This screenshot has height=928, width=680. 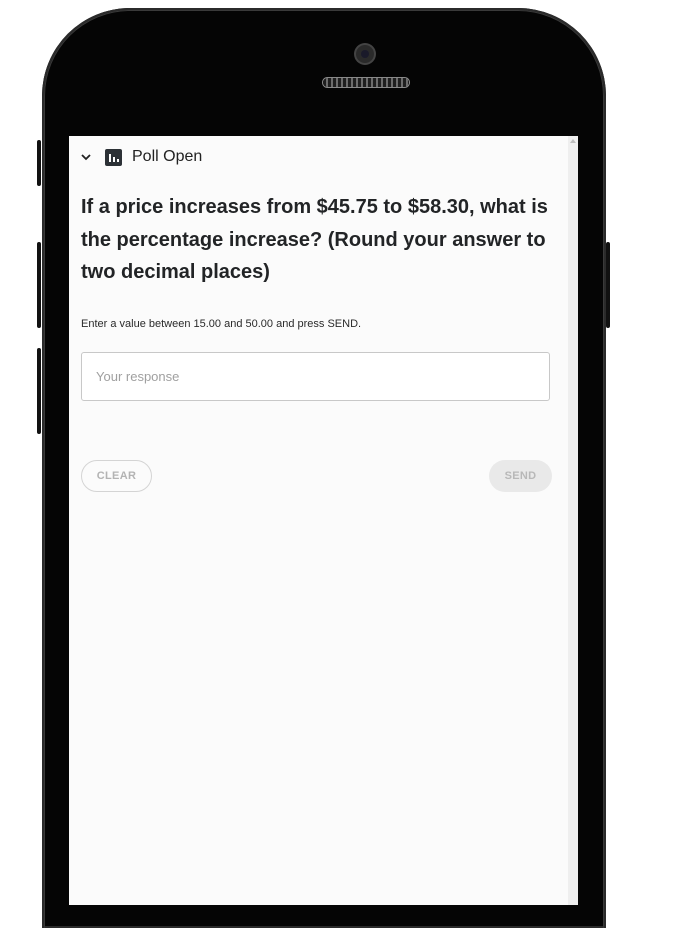 What do you see at coordinates (39, 285) in the screenshot?
I see `side-button-volume-up` at bounding box center [39, 285].